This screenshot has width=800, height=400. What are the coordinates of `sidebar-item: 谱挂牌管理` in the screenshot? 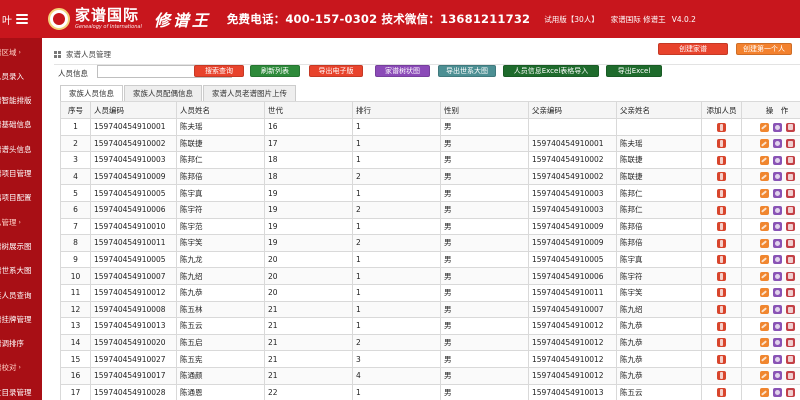 It's located at (21, 319).